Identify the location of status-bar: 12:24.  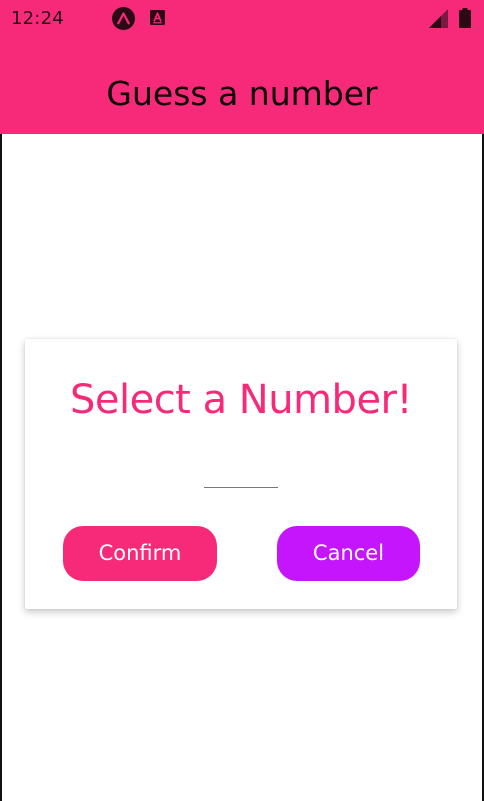
(242, 18).